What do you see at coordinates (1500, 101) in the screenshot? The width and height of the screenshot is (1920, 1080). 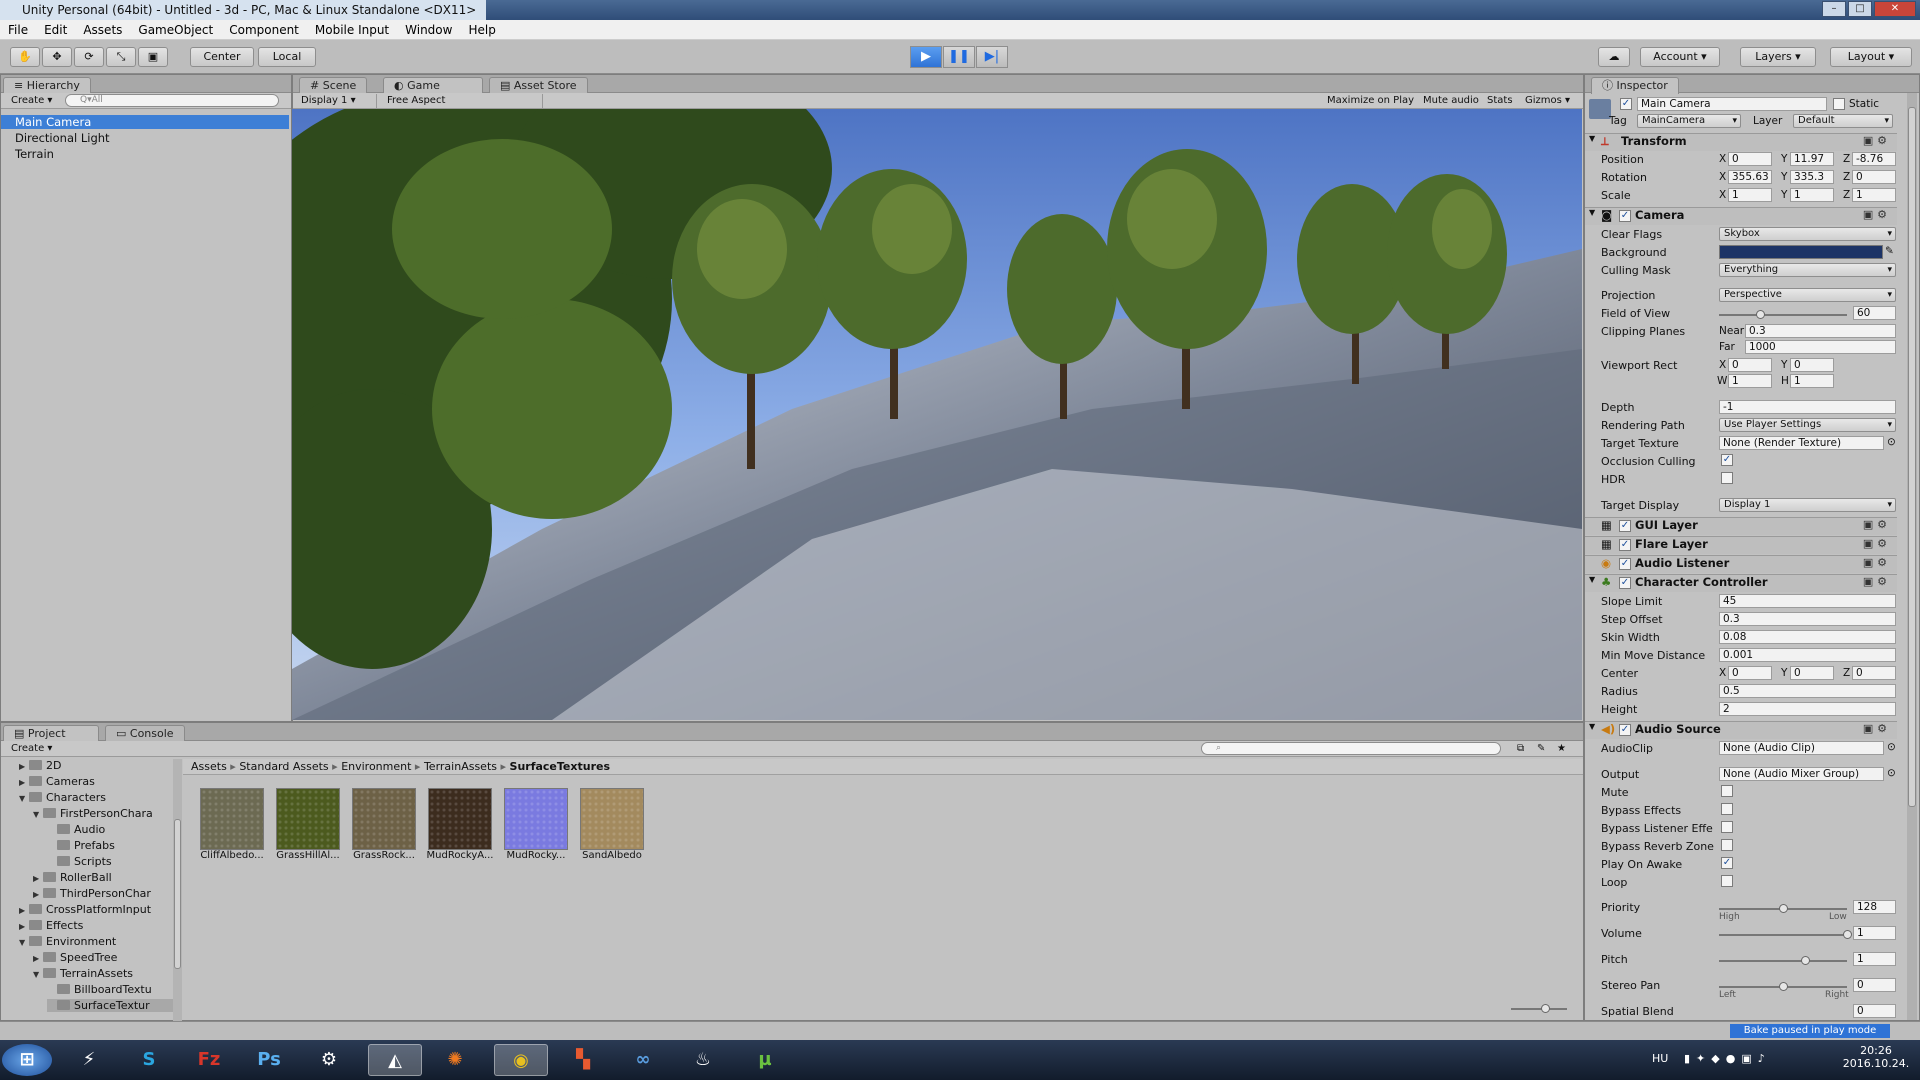 I see `stats-toggle: Stats` at bounding box center [1500, 101].